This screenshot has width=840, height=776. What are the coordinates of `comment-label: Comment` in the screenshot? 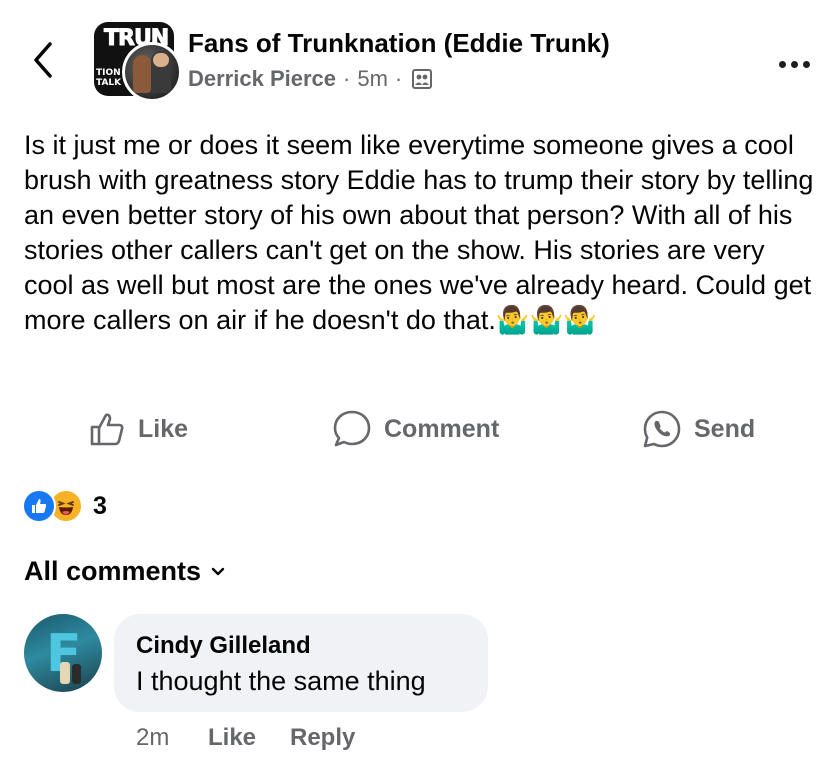 It's located at (442, 428).